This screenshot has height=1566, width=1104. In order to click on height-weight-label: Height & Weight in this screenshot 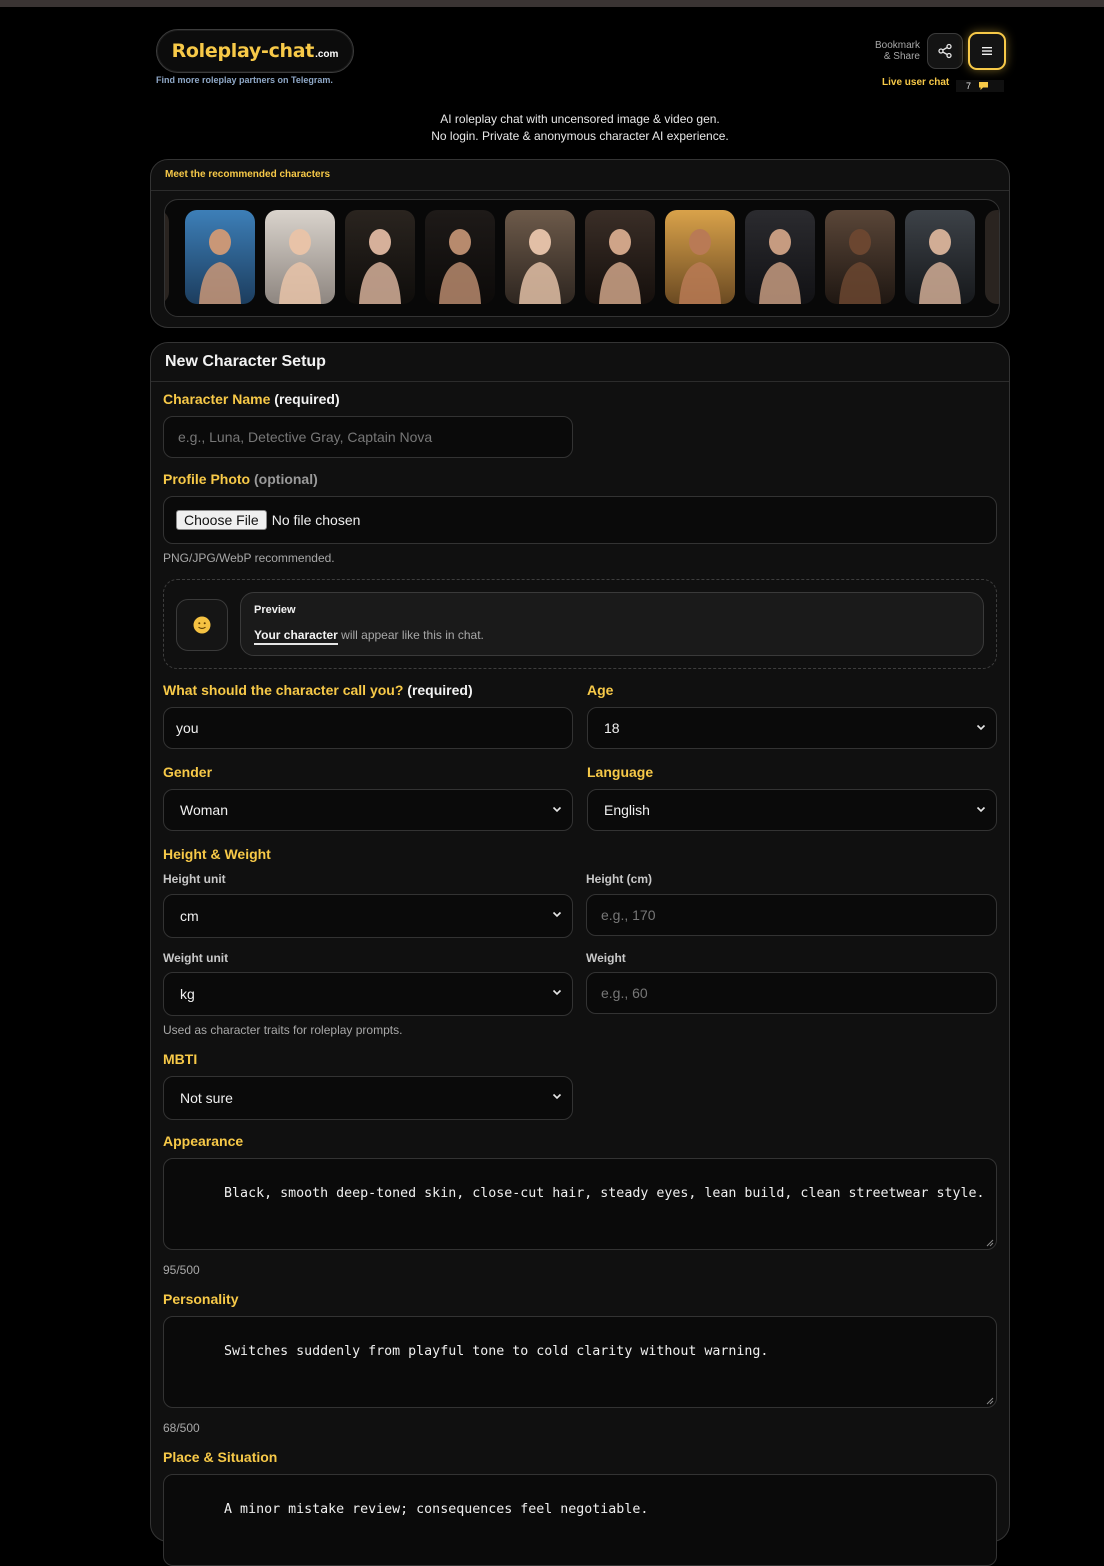, I will do `click(217, 854)`.